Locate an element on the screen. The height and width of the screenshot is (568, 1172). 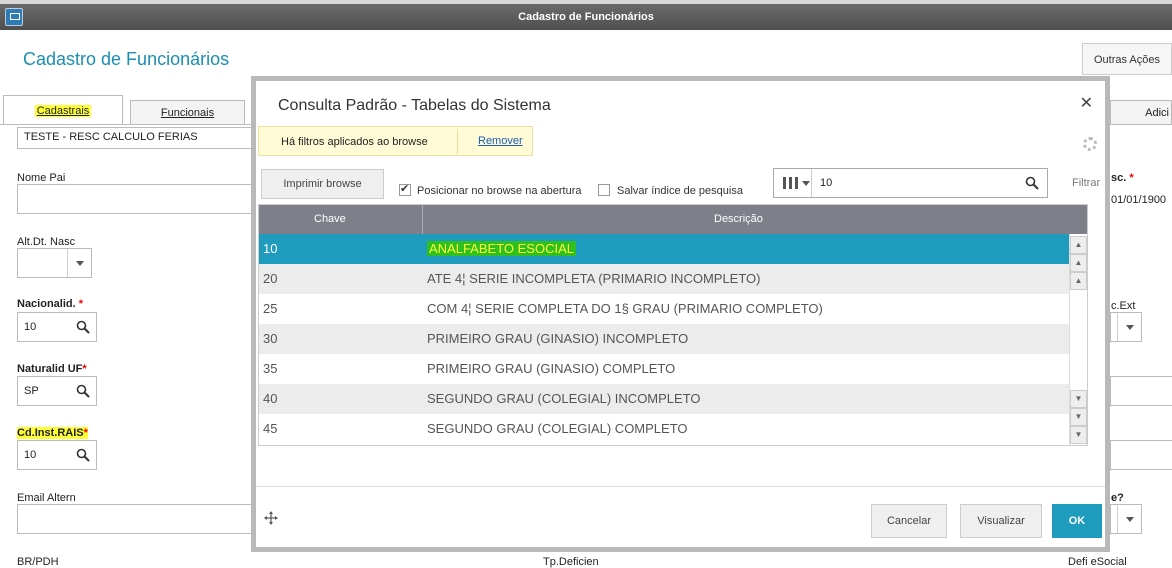
tab-adicionais-label: Adici is located at coordinates (1157, 113).